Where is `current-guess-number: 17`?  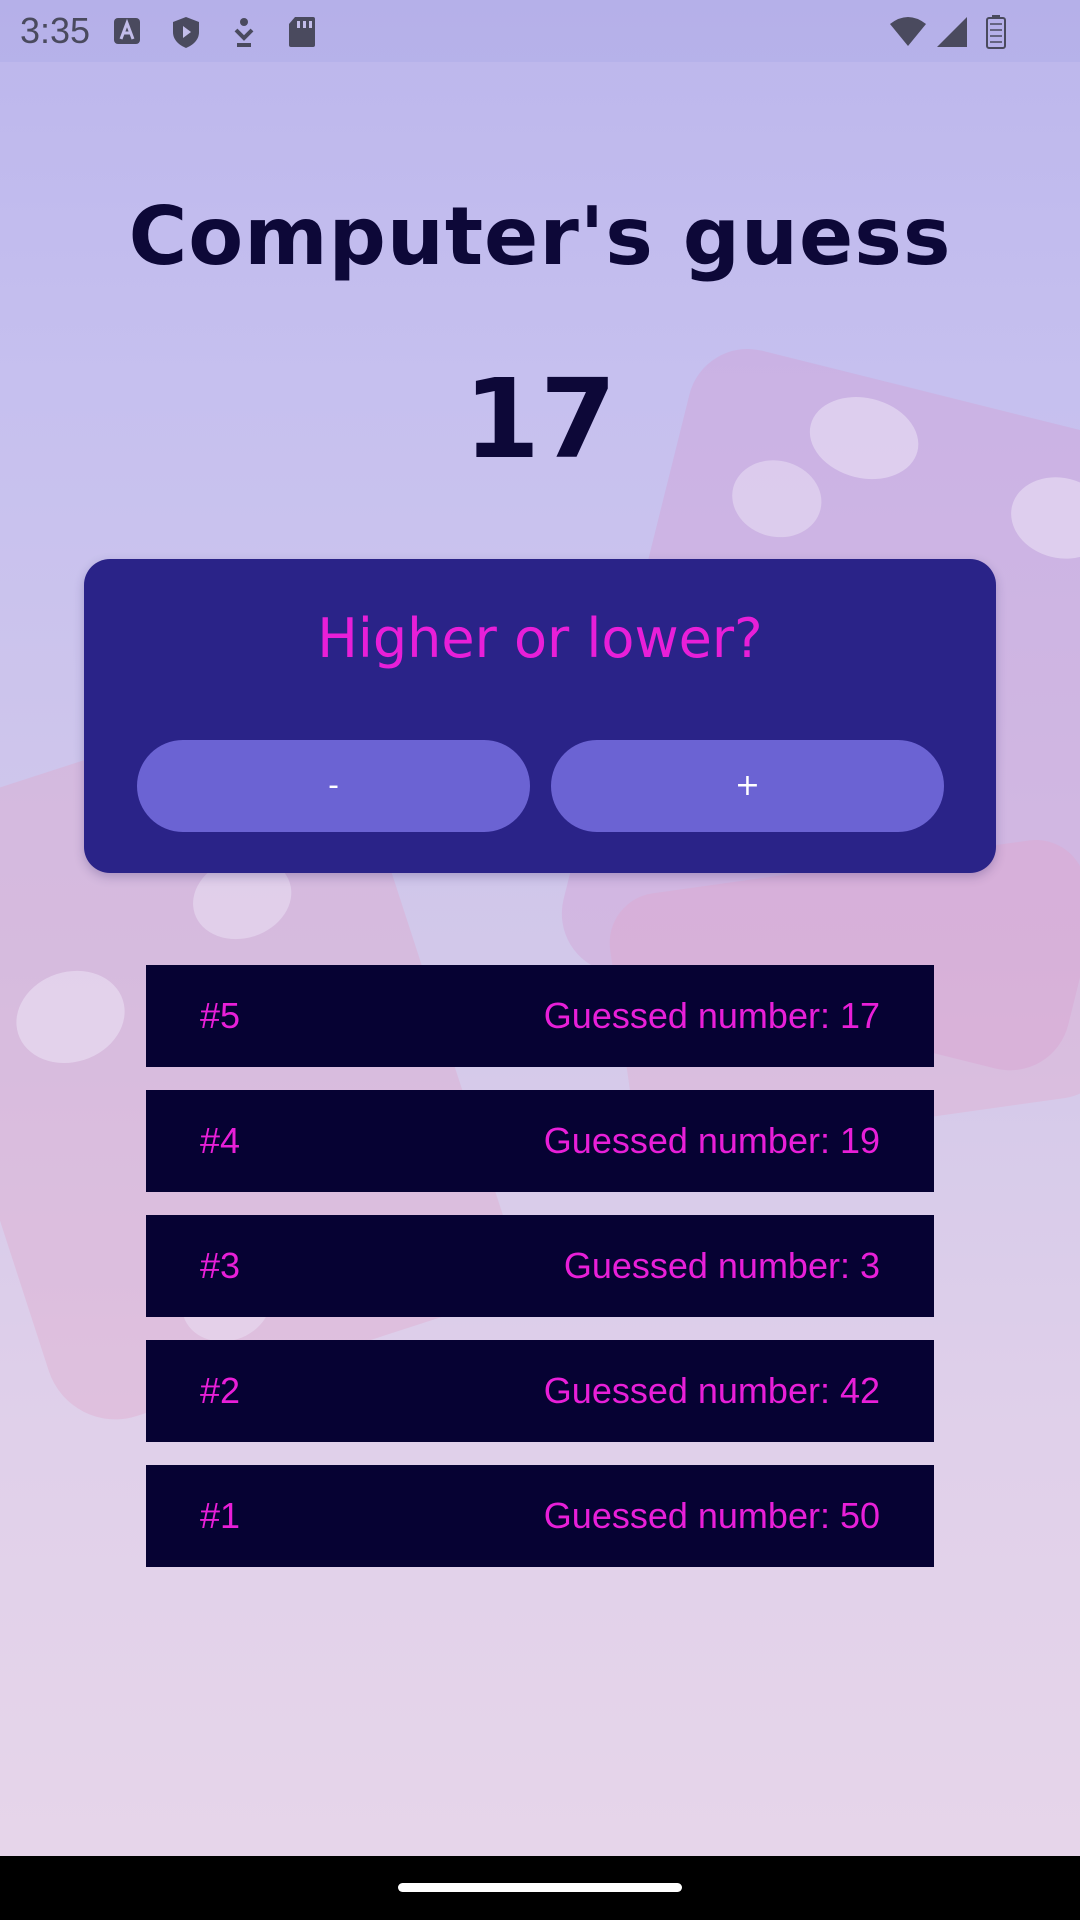
current-guess-number: 17 is located at coordinates (540, 419).